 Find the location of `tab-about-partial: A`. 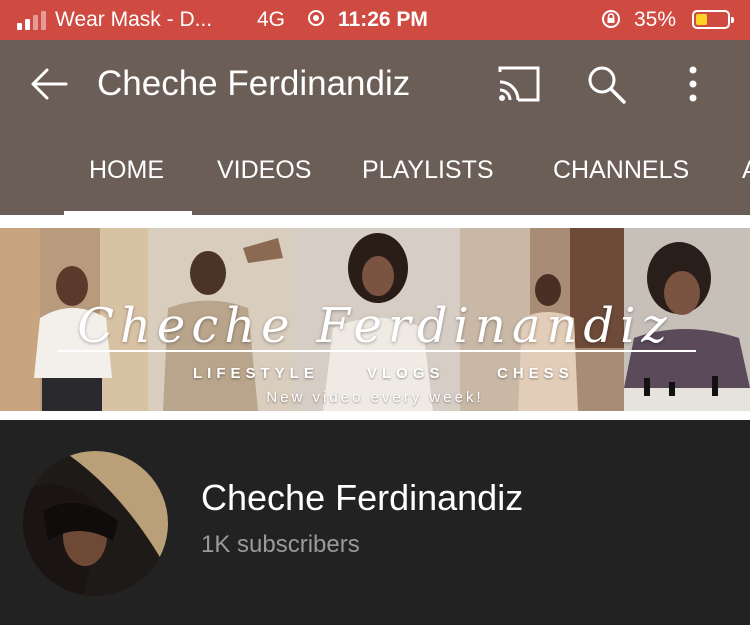

tab-about-partial: A is located at coordinates (746, 170).